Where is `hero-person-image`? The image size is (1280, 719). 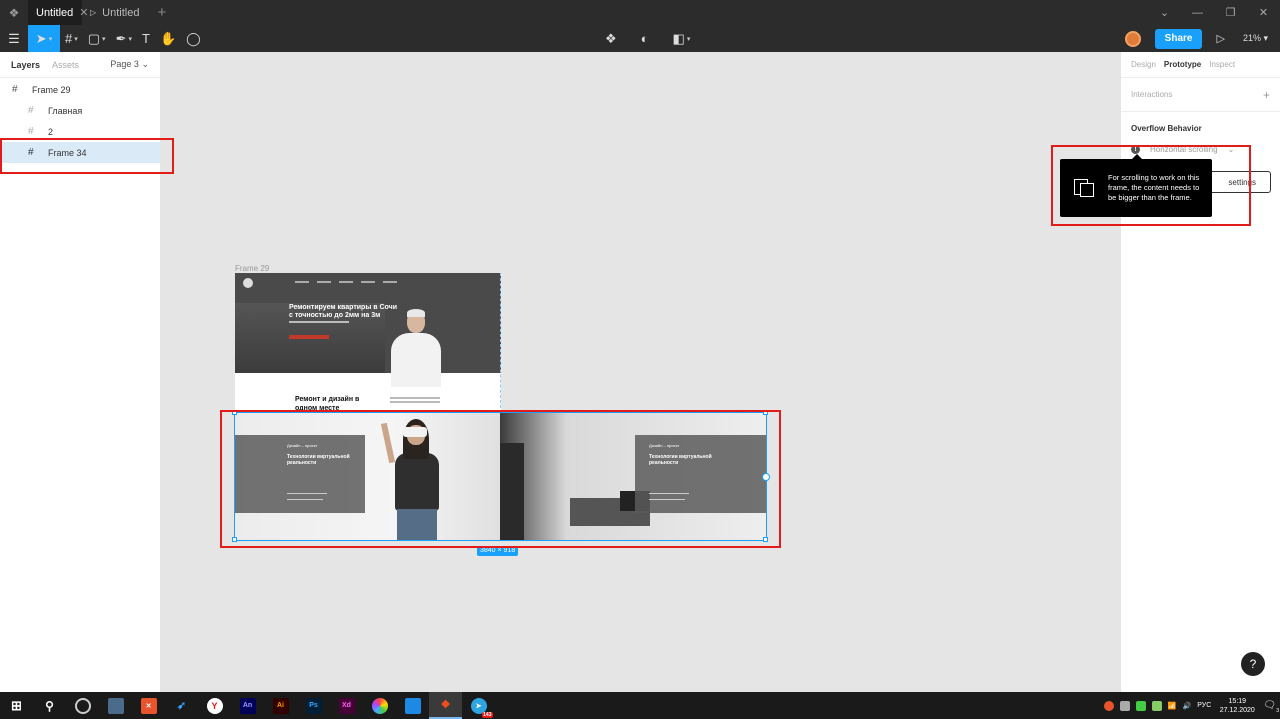
hero-person-image is located at coordinates (416, 340).